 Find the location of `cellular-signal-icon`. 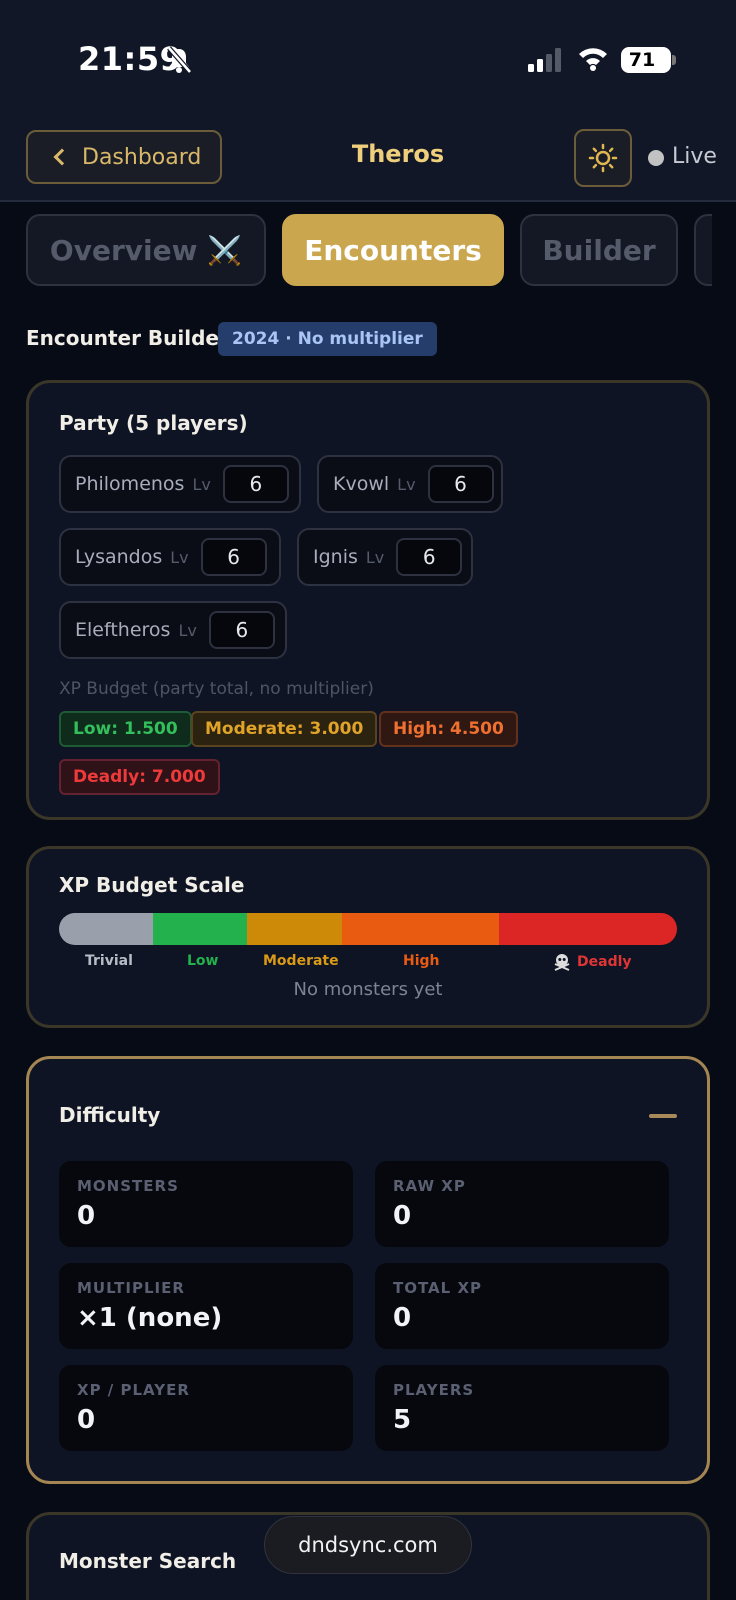

cellular-signal-icon is located at coordinates (544, 60).